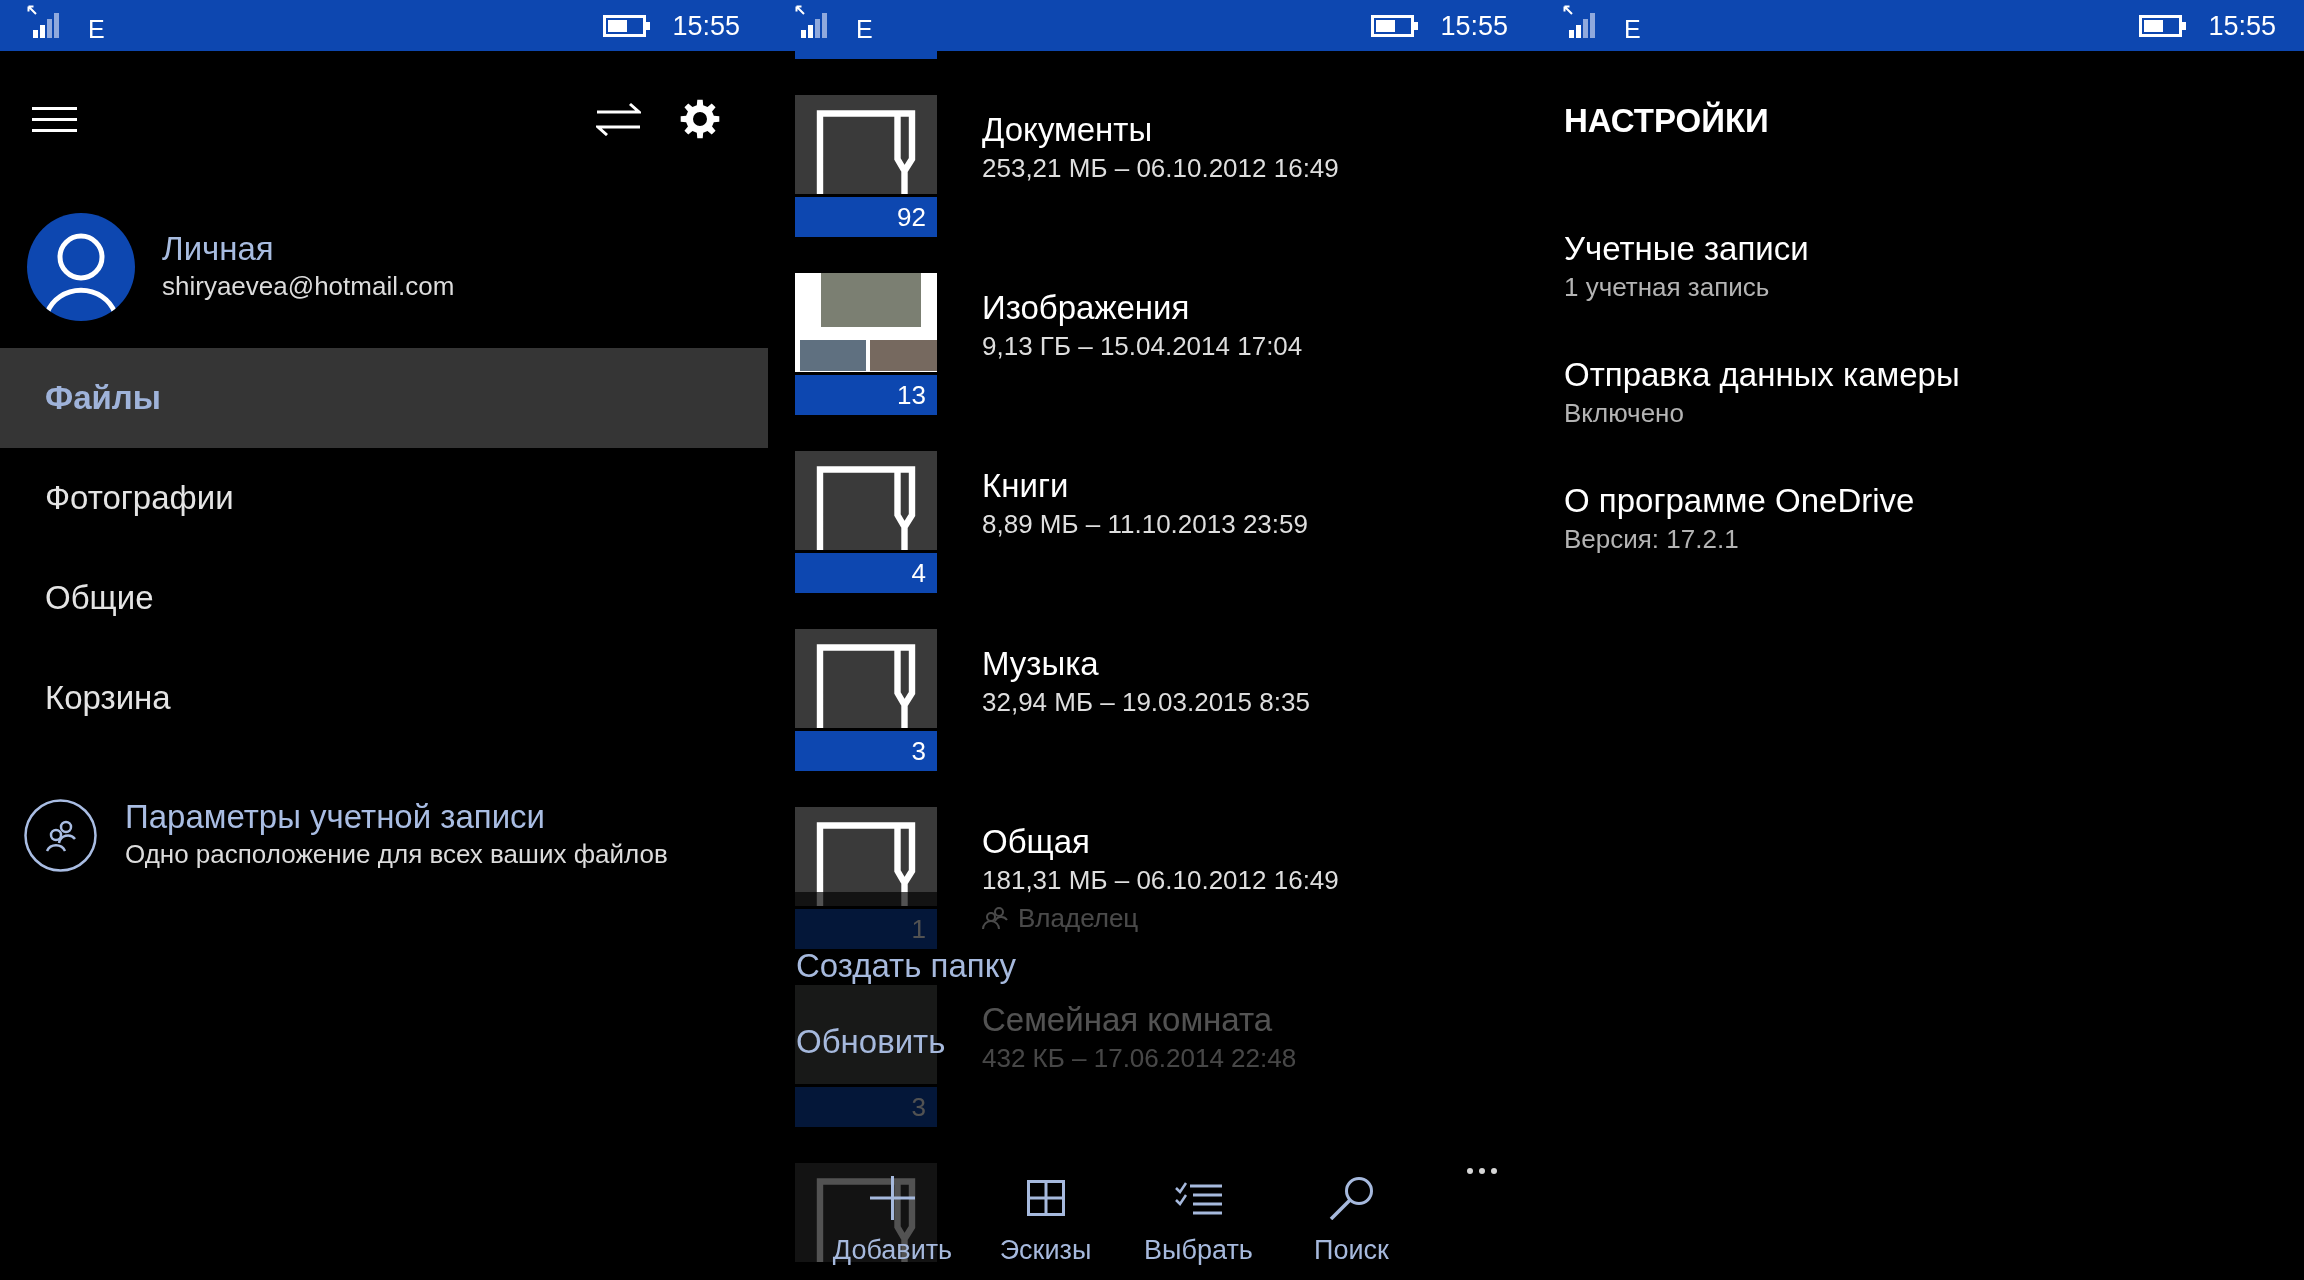 This screenshot has width=2304, height=1280. Describe the element at coordinates (1045, 1221) in the screenshot. I see `thumbnails-button: Эскизы` at that location.